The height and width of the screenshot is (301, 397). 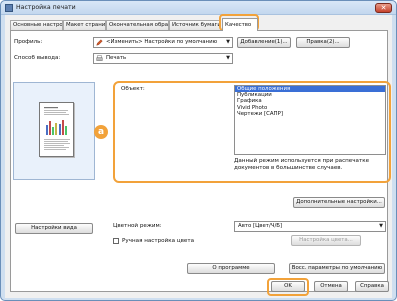 I want to click on objective-label: Объект:, so click(x=133, y=89).